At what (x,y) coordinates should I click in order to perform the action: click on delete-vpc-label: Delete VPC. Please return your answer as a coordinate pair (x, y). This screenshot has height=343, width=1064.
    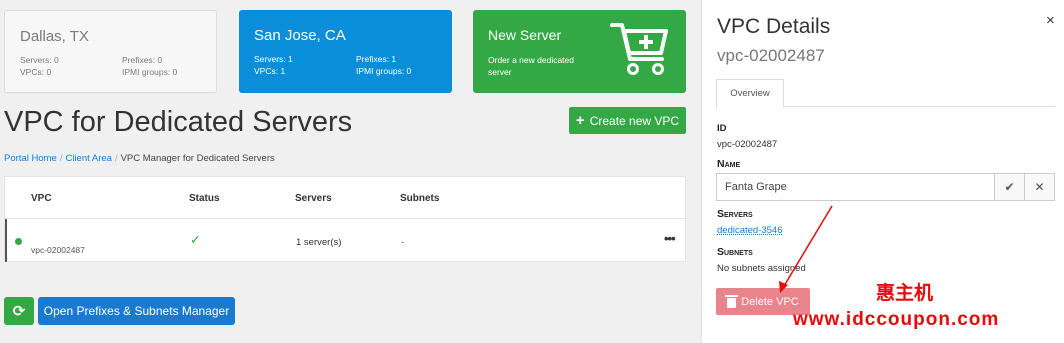
    Looking at the image, I should click on (770, 301).